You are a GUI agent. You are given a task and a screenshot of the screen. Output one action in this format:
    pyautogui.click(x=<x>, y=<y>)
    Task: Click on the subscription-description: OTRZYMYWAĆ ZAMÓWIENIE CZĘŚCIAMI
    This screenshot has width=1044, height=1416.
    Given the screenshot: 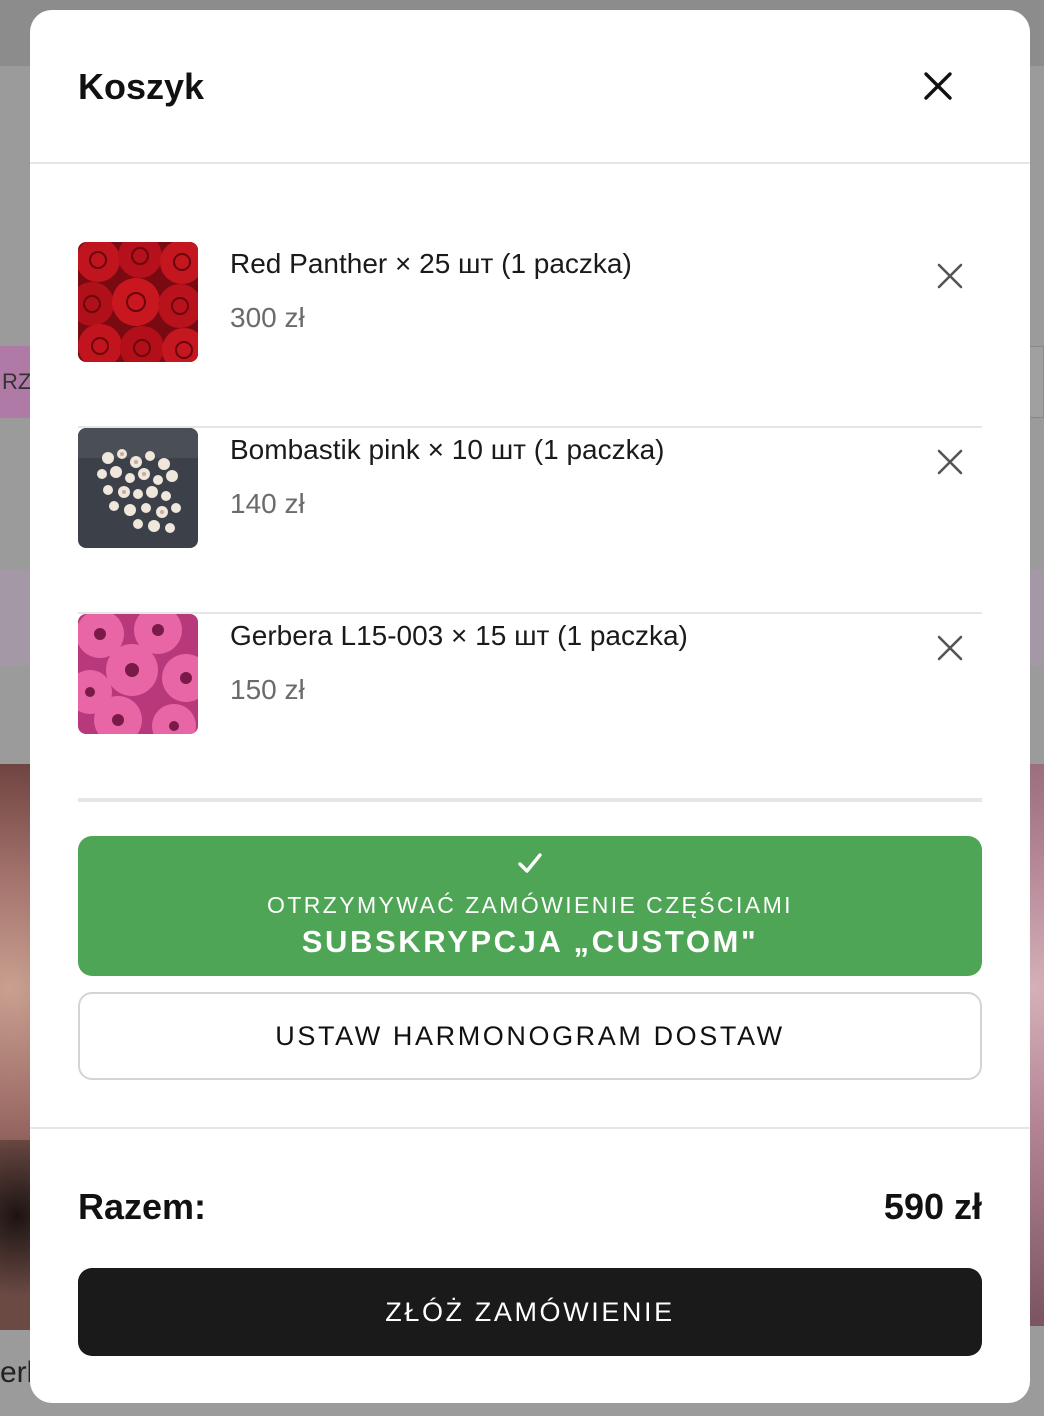 What is the action you would take?
    pyautogui.click(x=530, y=905)
    